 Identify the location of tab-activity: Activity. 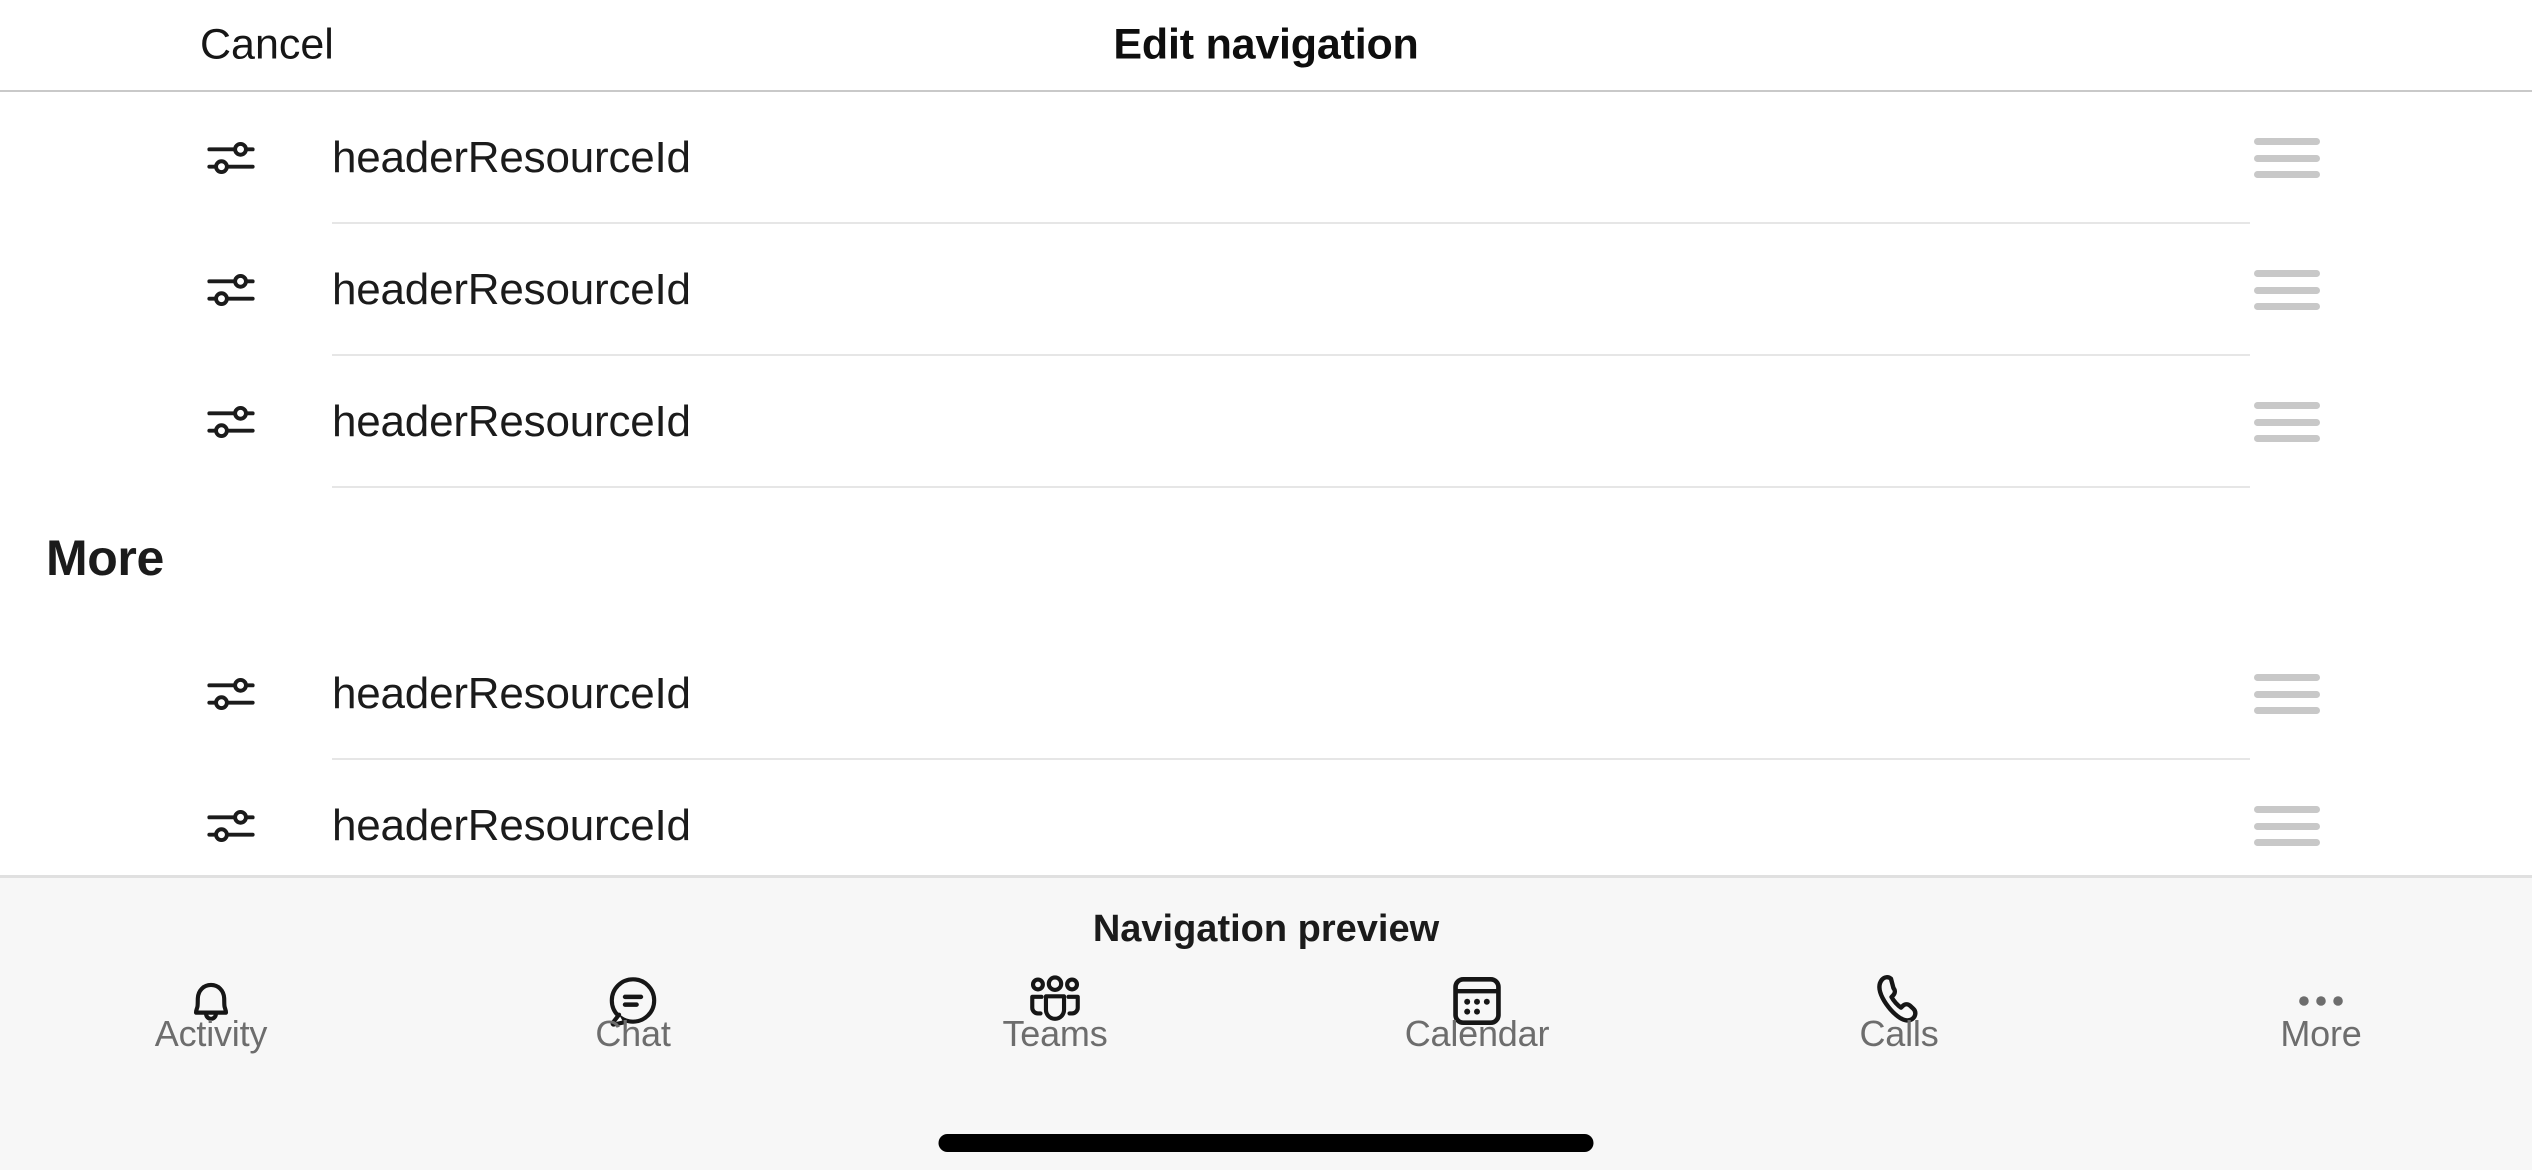
(211, 1026).